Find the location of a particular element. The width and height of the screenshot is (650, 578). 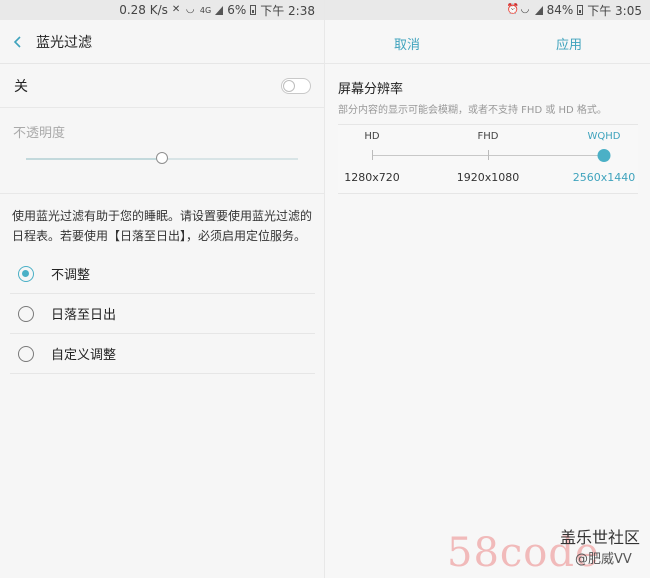

net-speed: 0.28 K/s is located at coordinates (143, 10).